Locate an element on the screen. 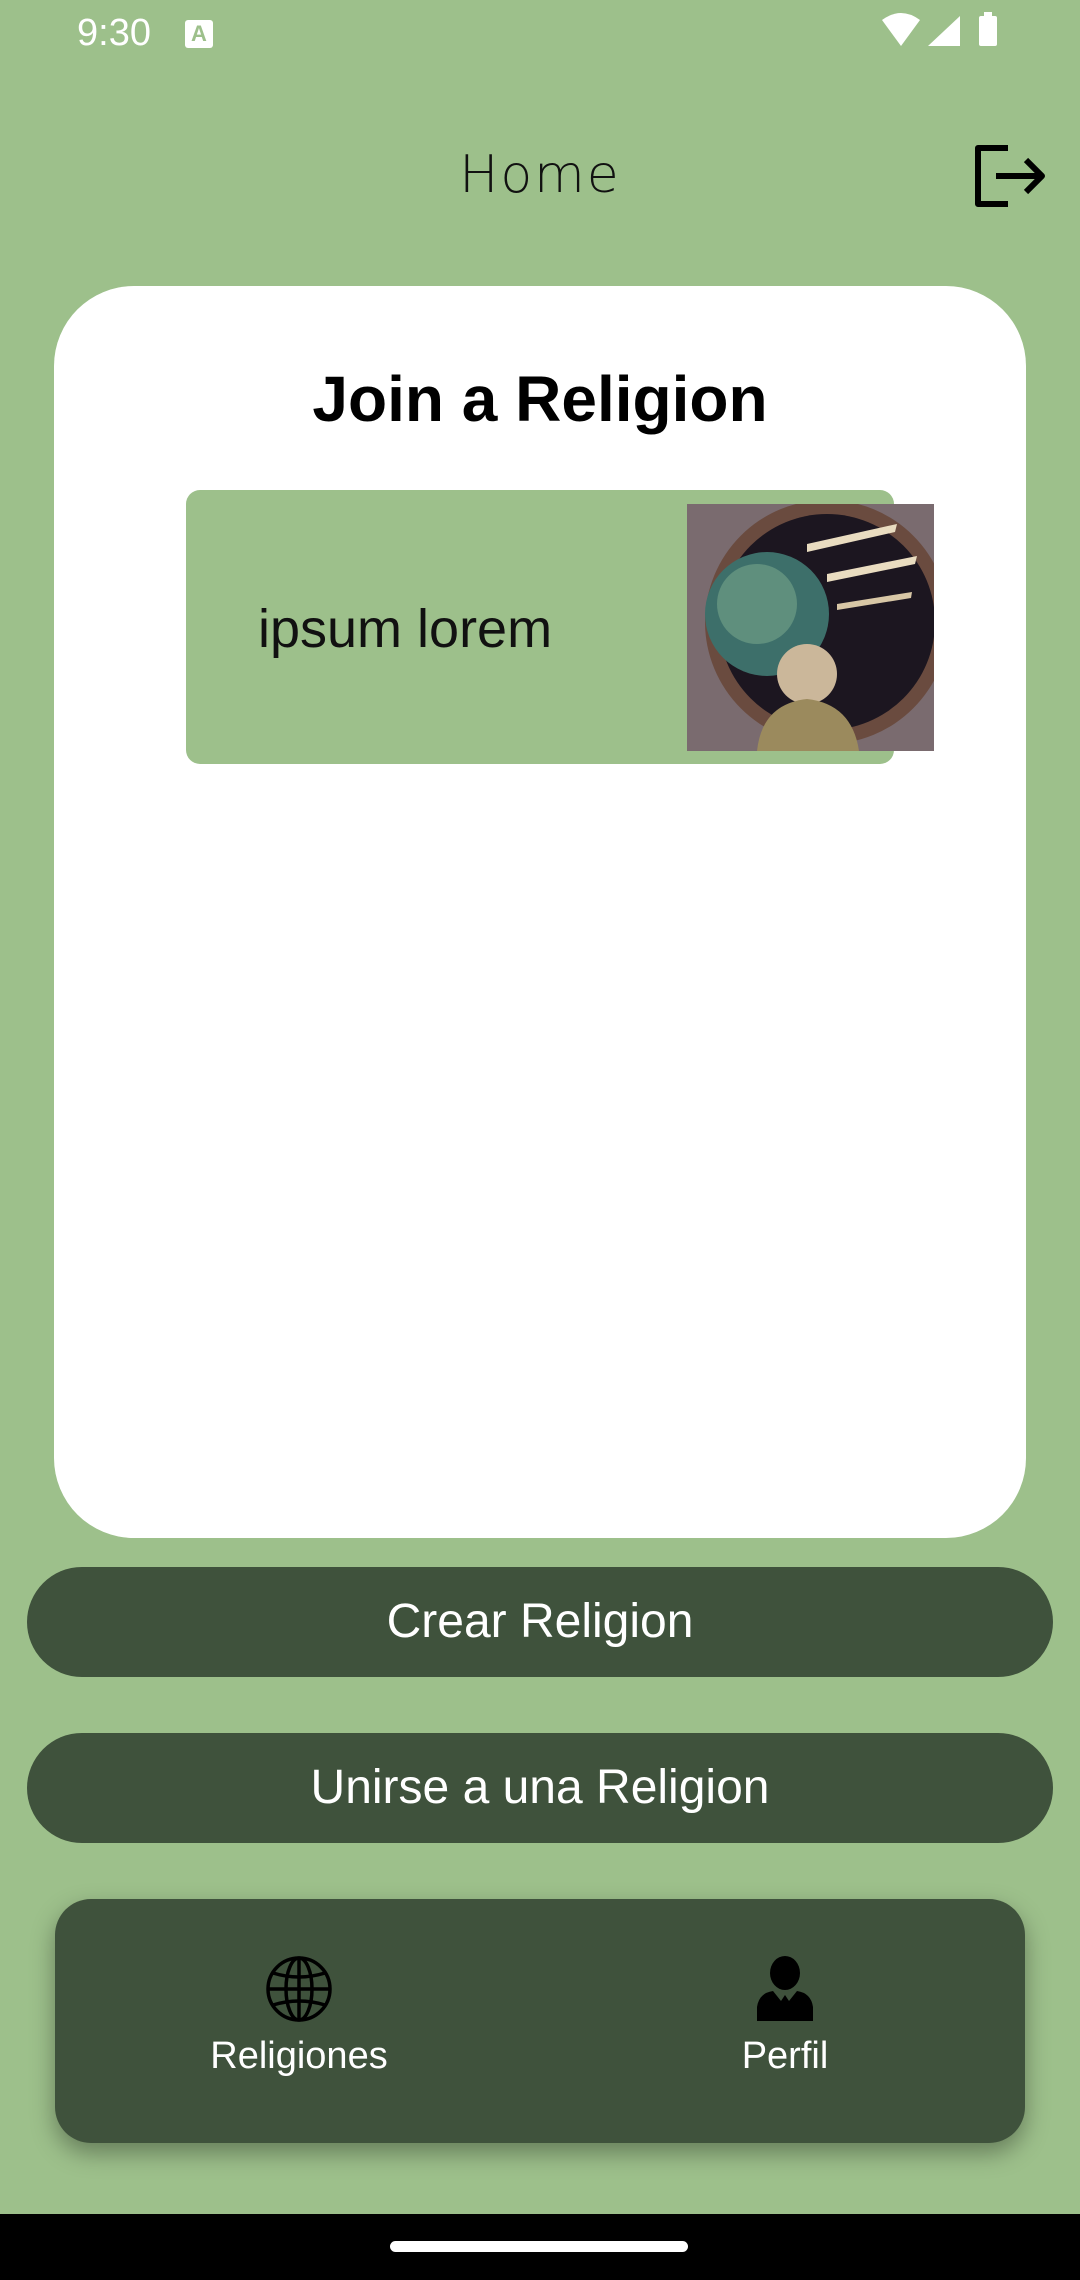 The width and height of the screenshot is (1080, 2280). cell-signal-icon is located at coordinates (944, 31).